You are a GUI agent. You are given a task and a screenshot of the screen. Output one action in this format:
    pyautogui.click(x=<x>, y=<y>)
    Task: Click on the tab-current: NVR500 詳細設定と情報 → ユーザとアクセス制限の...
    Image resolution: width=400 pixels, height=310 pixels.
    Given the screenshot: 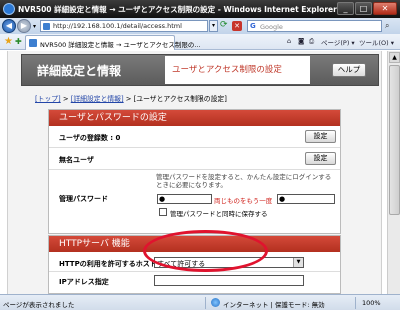 What is the action you would take?
    pyautogui.click(x=113, y=42)
    